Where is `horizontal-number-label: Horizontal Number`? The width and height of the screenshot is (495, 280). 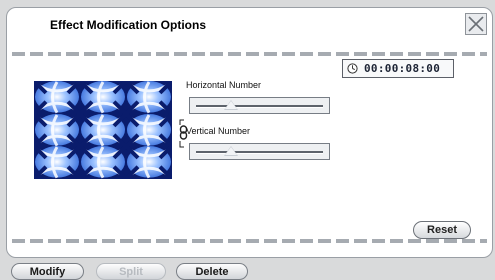
horizontal-number-label: Horizontal Number is located at coordinates (224, 85).